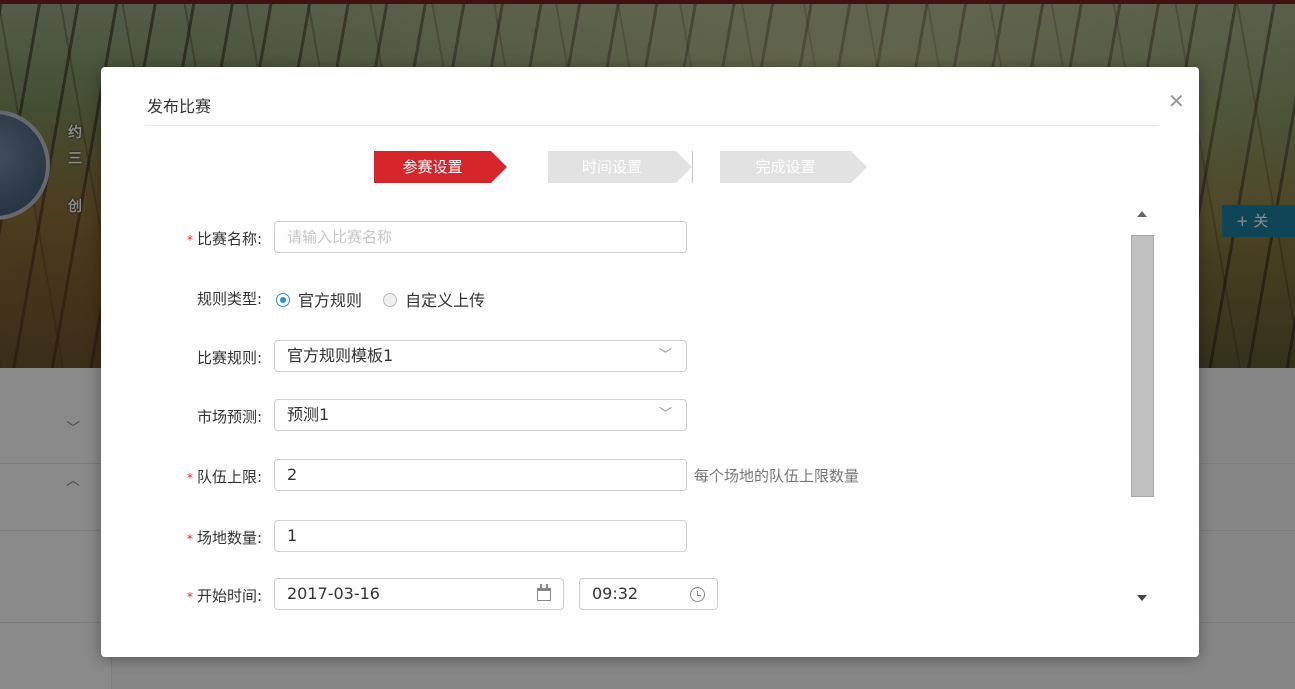 This screenshot has width=1295, height=689. I want to click on clock-icon, so click(697, 594).